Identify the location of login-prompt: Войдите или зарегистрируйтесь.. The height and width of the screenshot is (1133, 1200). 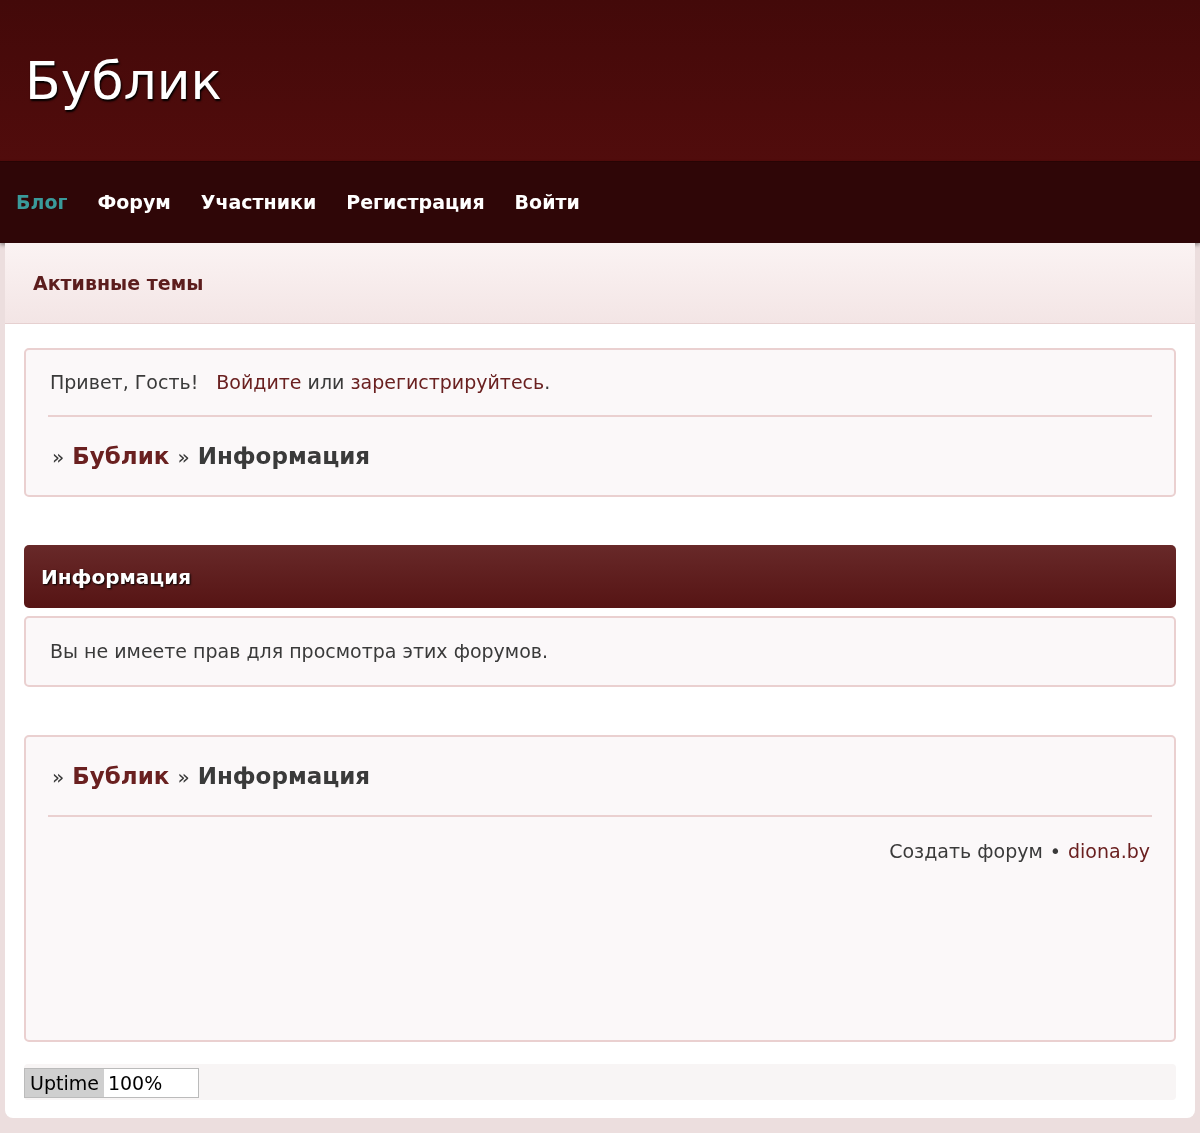
(383, 382).